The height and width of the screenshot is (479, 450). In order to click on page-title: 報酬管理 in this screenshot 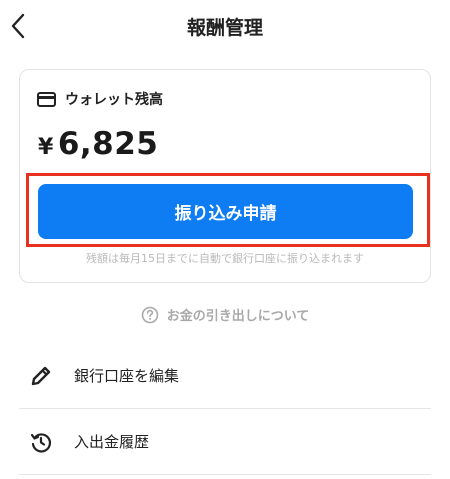, I will do `click(224, 28)`.